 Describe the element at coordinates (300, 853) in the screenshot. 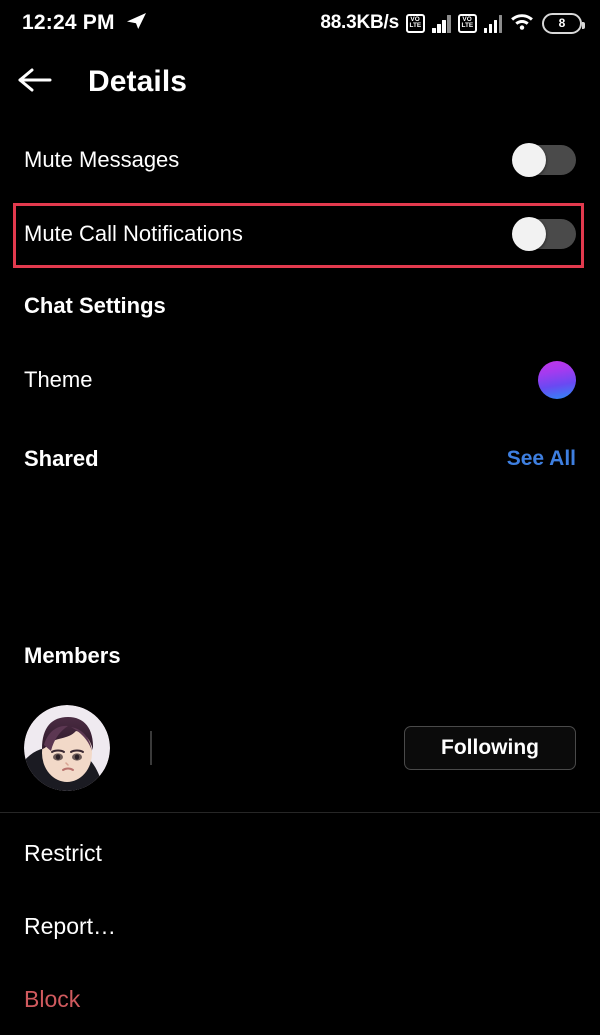

I see `action-restrict: Restrict` at that location.